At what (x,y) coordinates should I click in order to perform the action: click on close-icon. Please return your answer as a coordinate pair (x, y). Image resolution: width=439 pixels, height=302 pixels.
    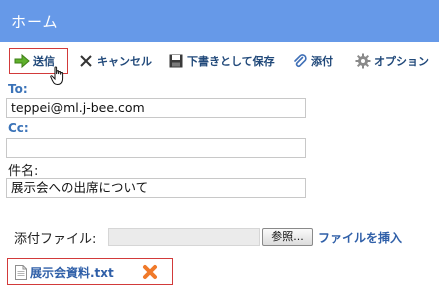
    Looking at the image, I should click on (86, 61).